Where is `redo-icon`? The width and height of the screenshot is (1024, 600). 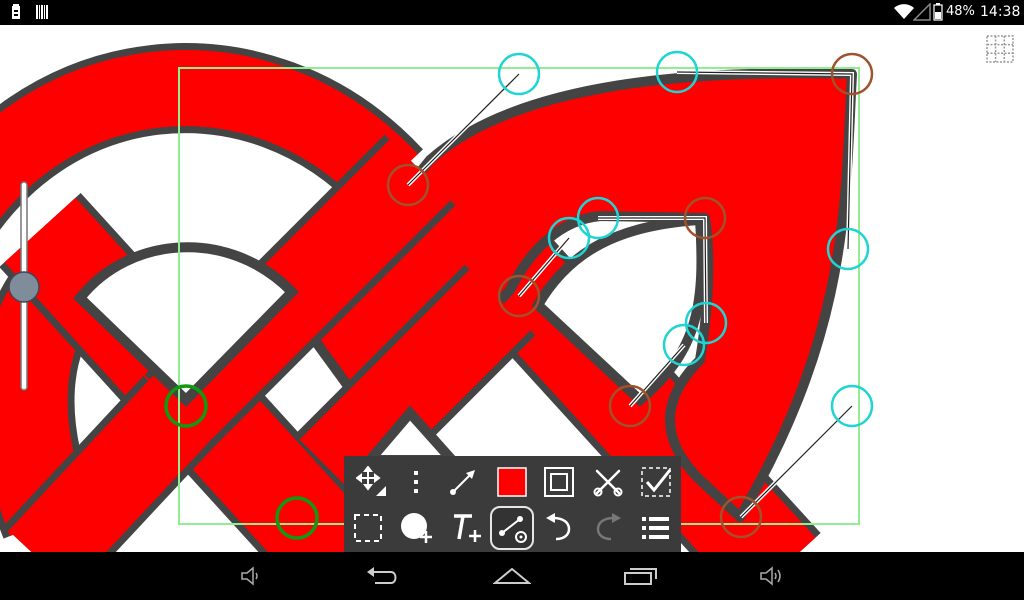
redo-icon is located at coordinates (608, 528).